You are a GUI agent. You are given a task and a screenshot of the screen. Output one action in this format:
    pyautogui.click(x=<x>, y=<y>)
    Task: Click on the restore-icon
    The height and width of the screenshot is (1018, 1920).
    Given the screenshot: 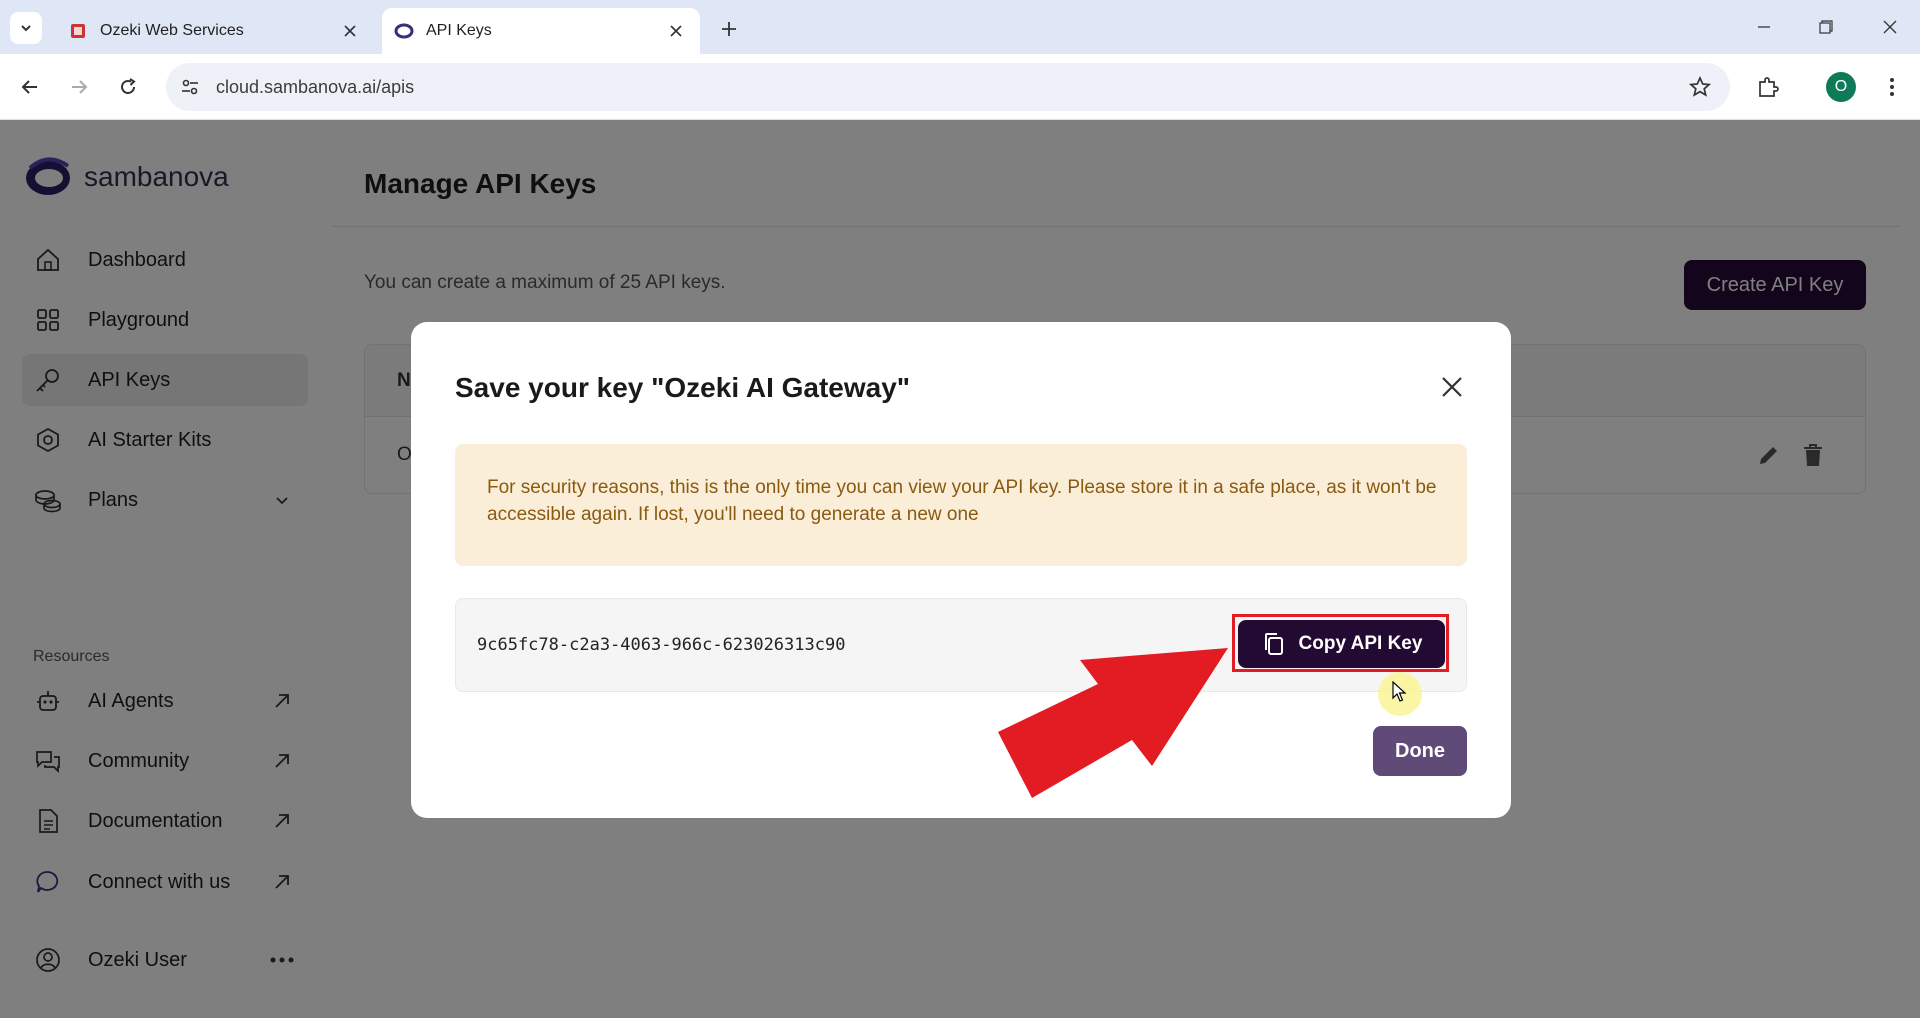 What is the action you would take?
    pyautogui.click(x=1826, y=27)
    